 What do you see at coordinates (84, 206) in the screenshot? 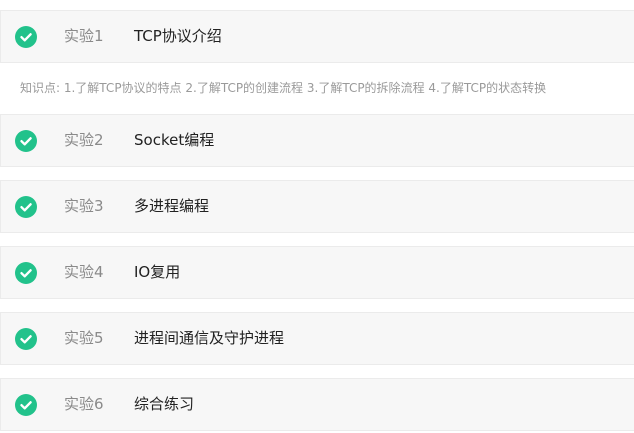
I see `lab-number: 实验3` at bounding box center [84, 206].